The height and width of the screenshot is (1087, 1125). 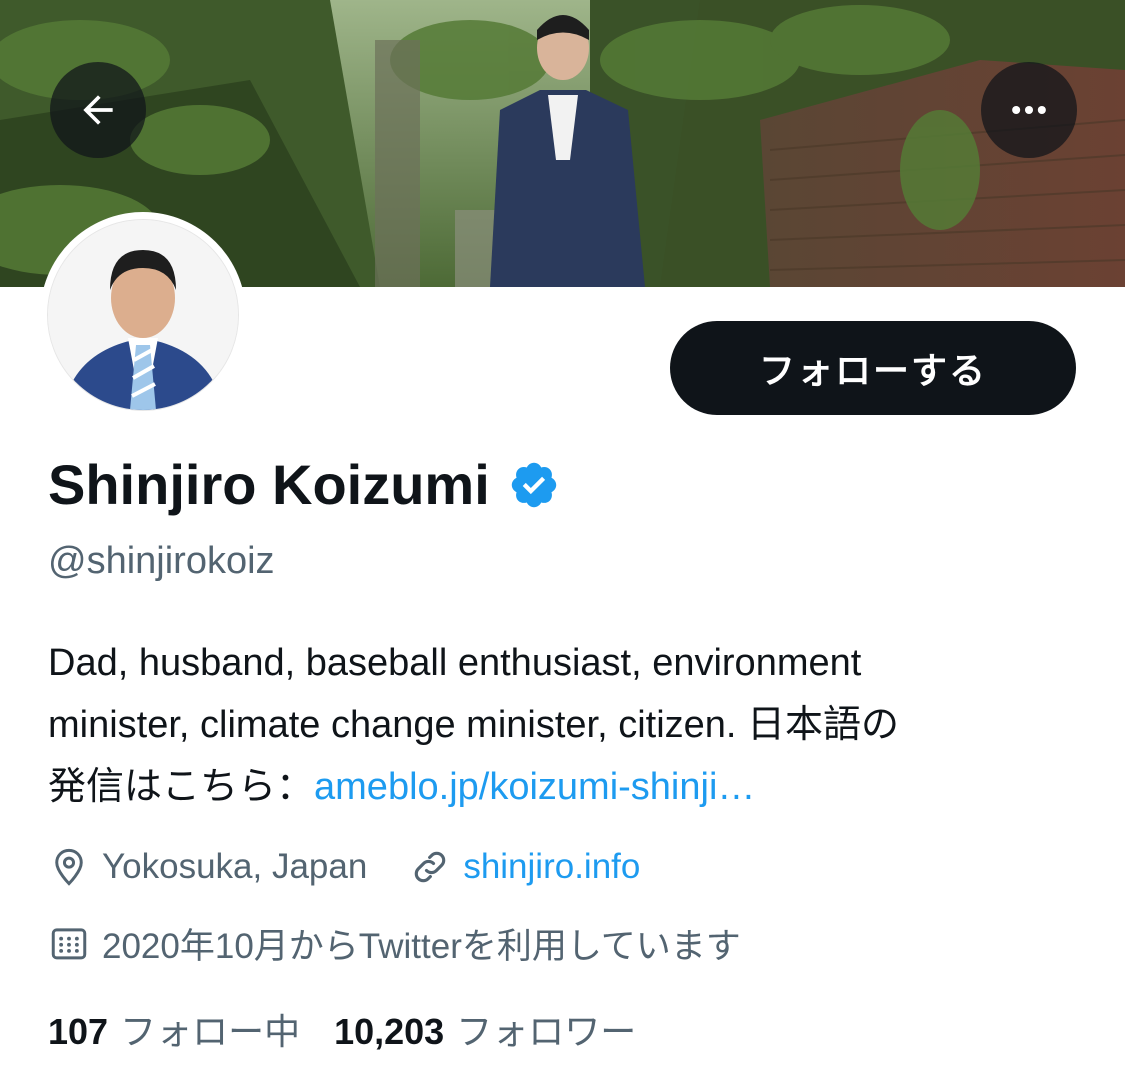 I want to click on arrow-left-icon, so click(x=98, y=110).